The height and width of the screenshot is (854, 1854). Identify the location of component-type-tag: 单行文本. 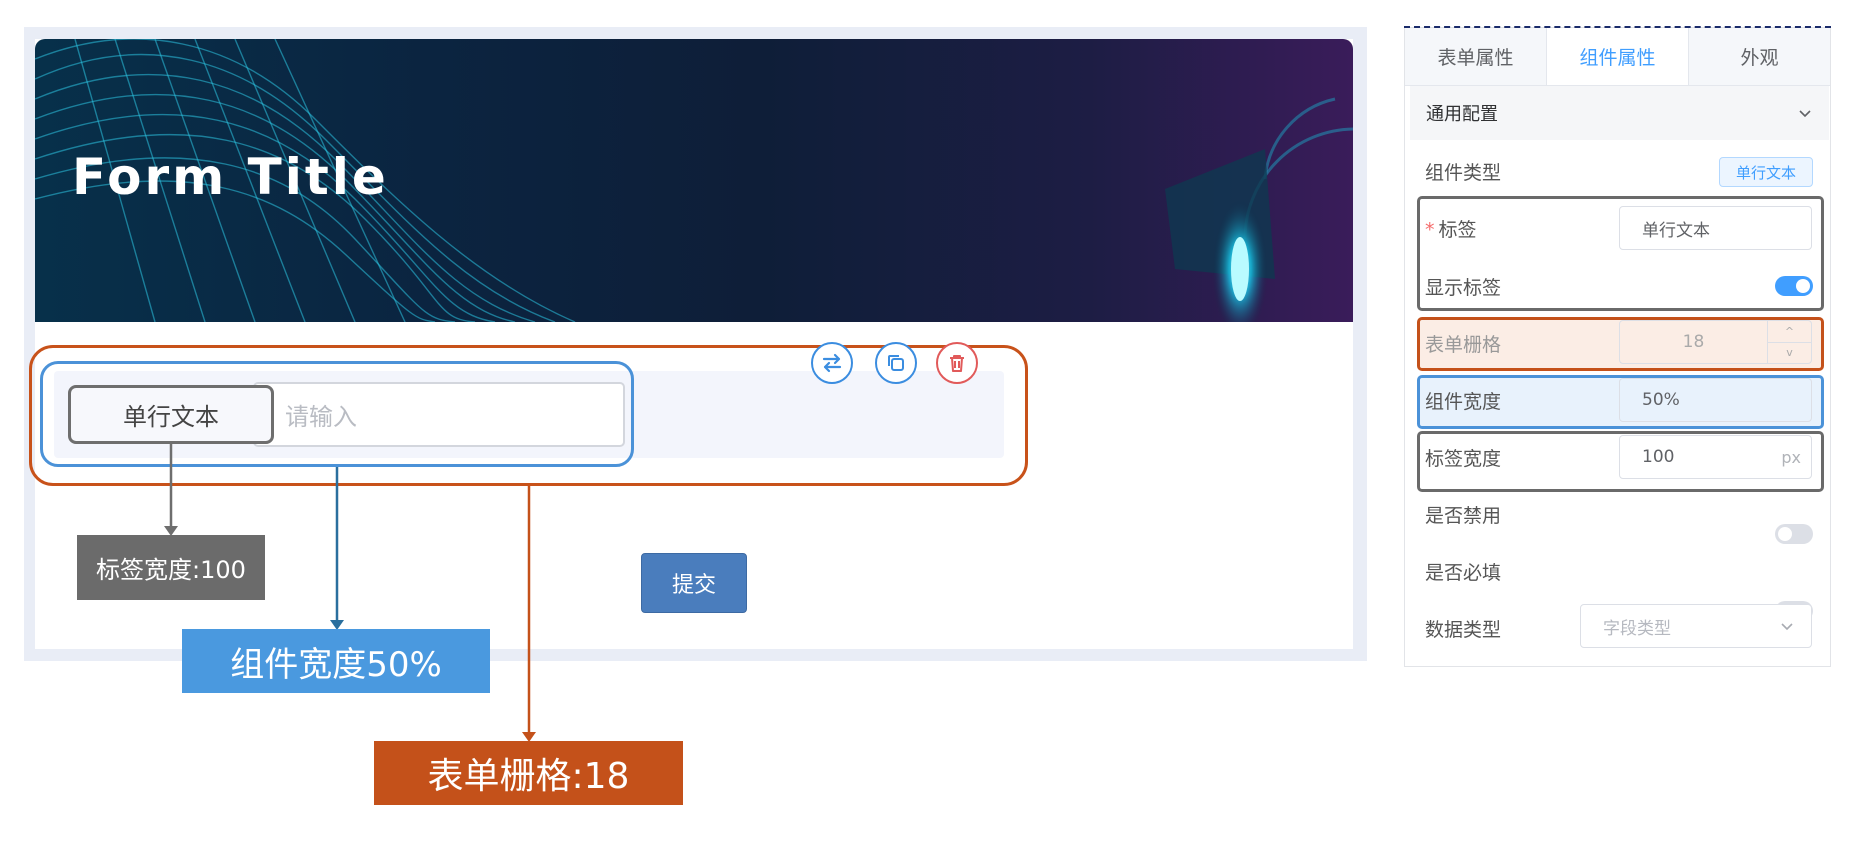
(1766, 172).